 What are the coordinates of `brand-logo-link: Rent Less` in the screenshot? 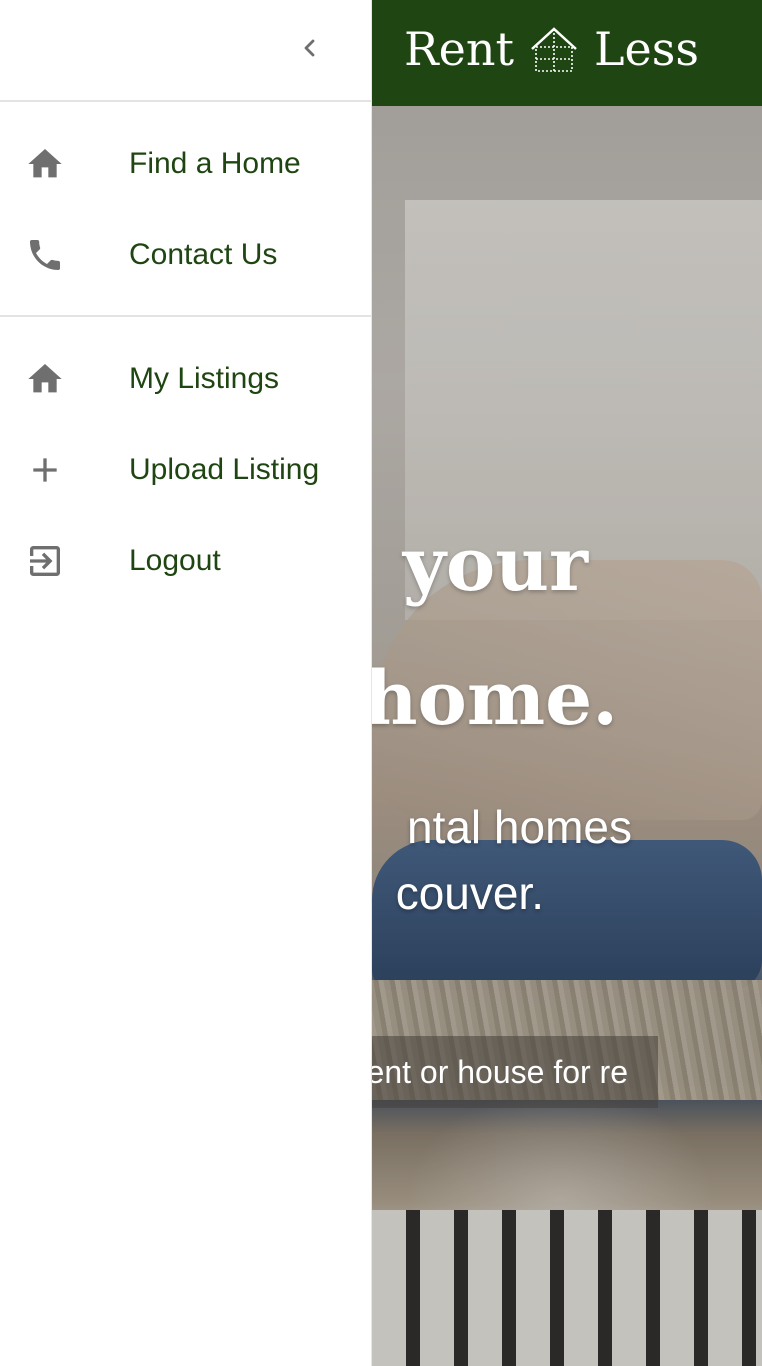 It's located at (551, 49).